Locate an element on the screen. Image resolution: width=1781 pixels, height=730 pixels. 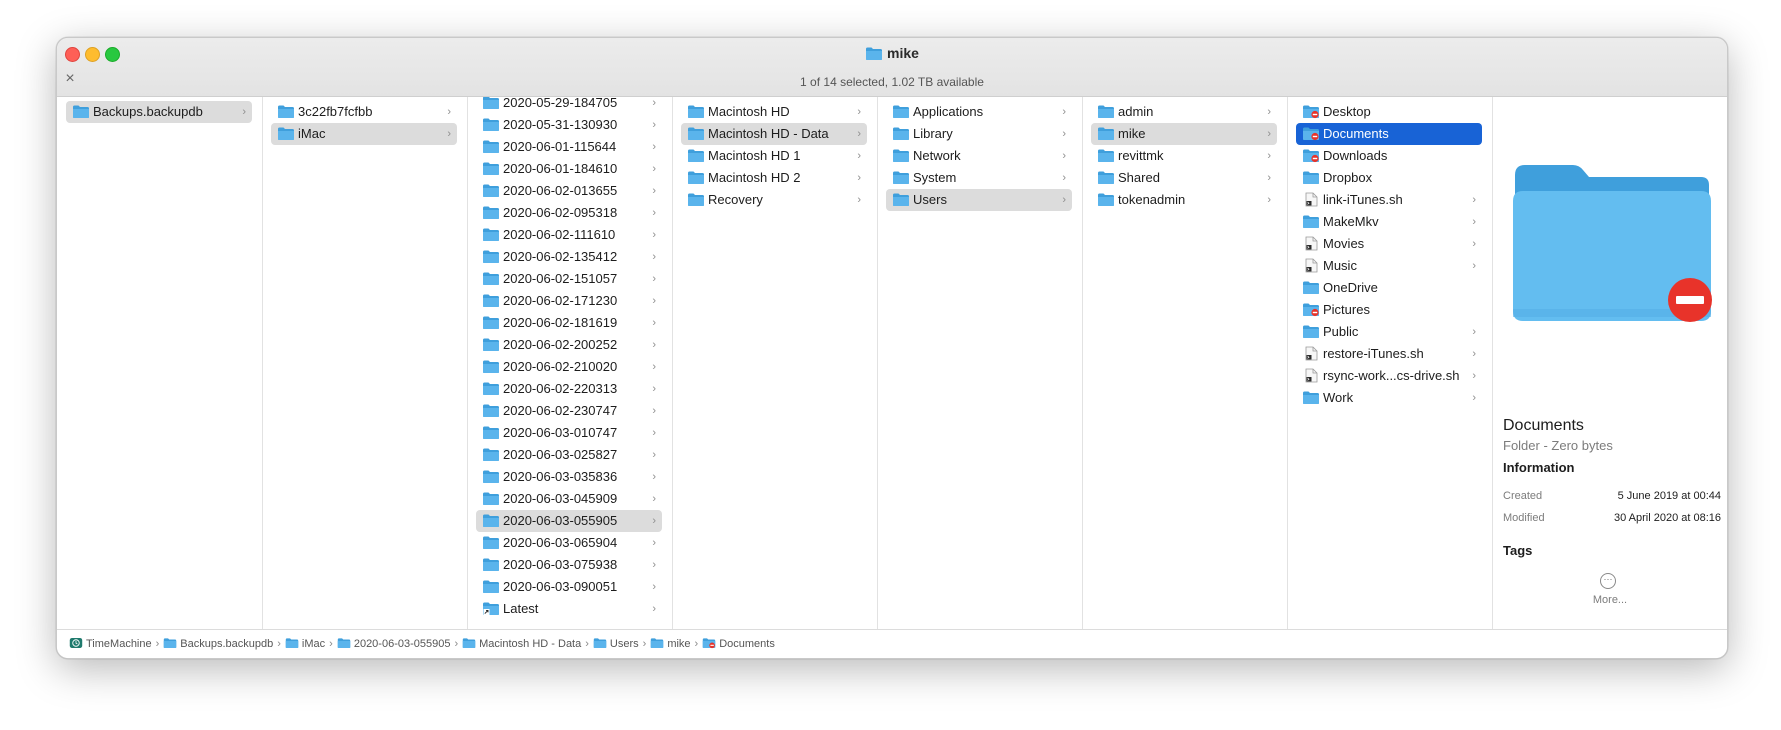
browser-column: admin › mike › revittmk › Shared › tokenadmin › is located at coordinates (1185, 363).